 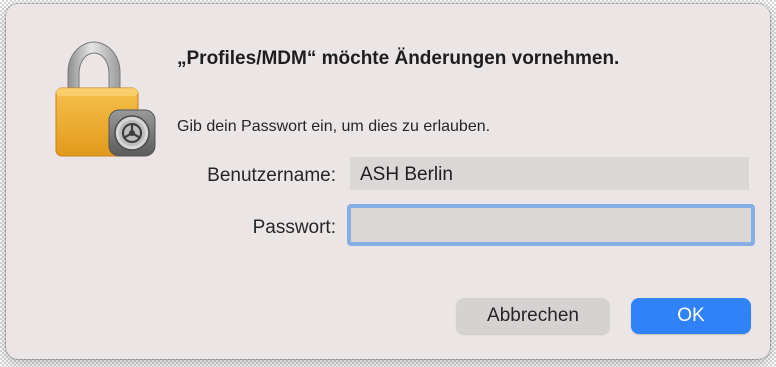 What do you see at coordinates (271, 175) in the screenshot?
I see `username-label: Benutzername:` at bounding box center [271, 175].